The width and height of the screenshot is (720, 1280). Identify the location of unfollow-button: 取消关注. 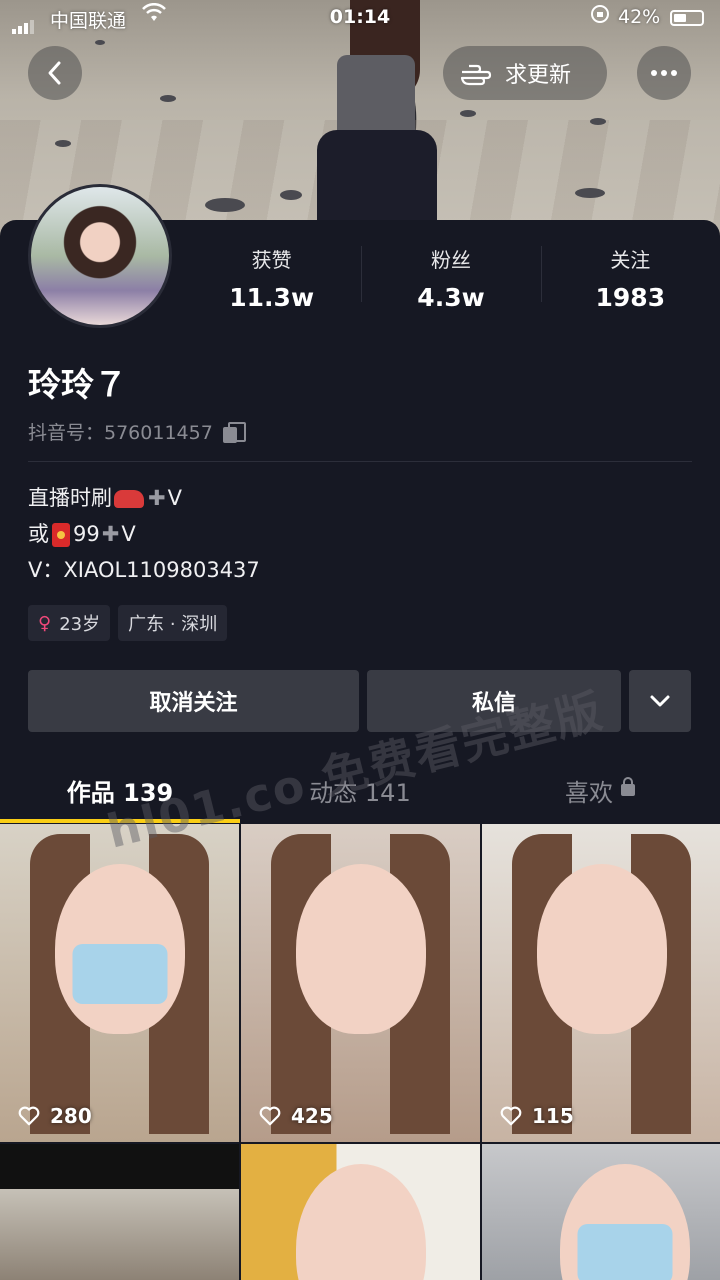
(193, 701).